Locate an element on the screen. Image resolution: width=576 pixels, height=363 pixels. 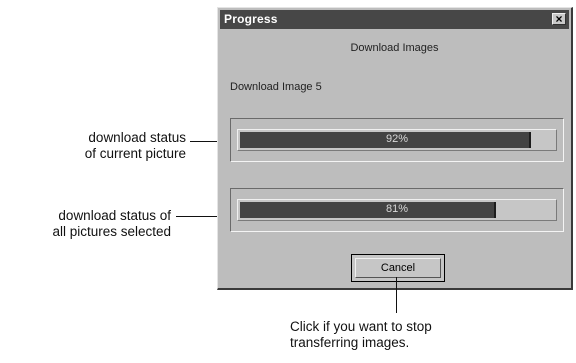
overall-progress-label: 81% is located at coordinates (397, 209).